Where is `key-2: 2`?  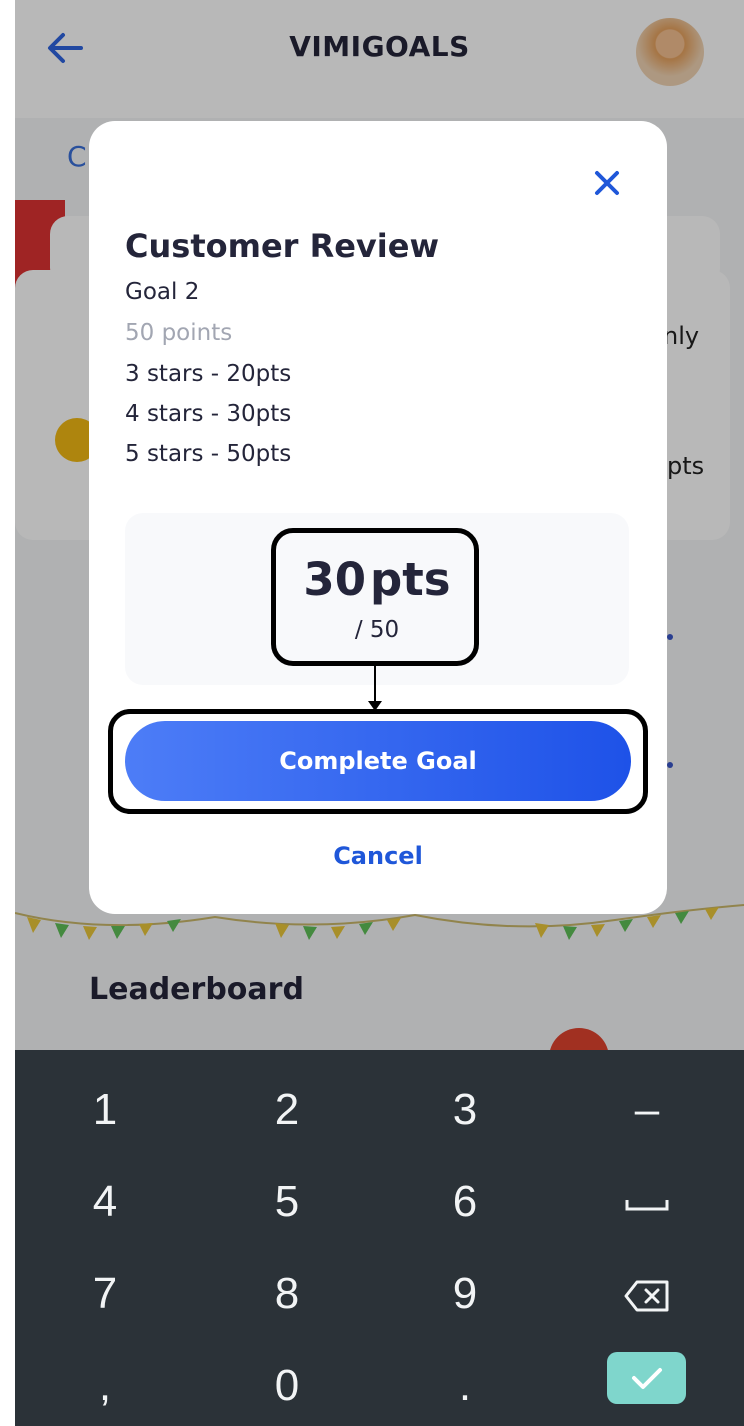
key-2: 2 is located at coordinates (287, 1110).